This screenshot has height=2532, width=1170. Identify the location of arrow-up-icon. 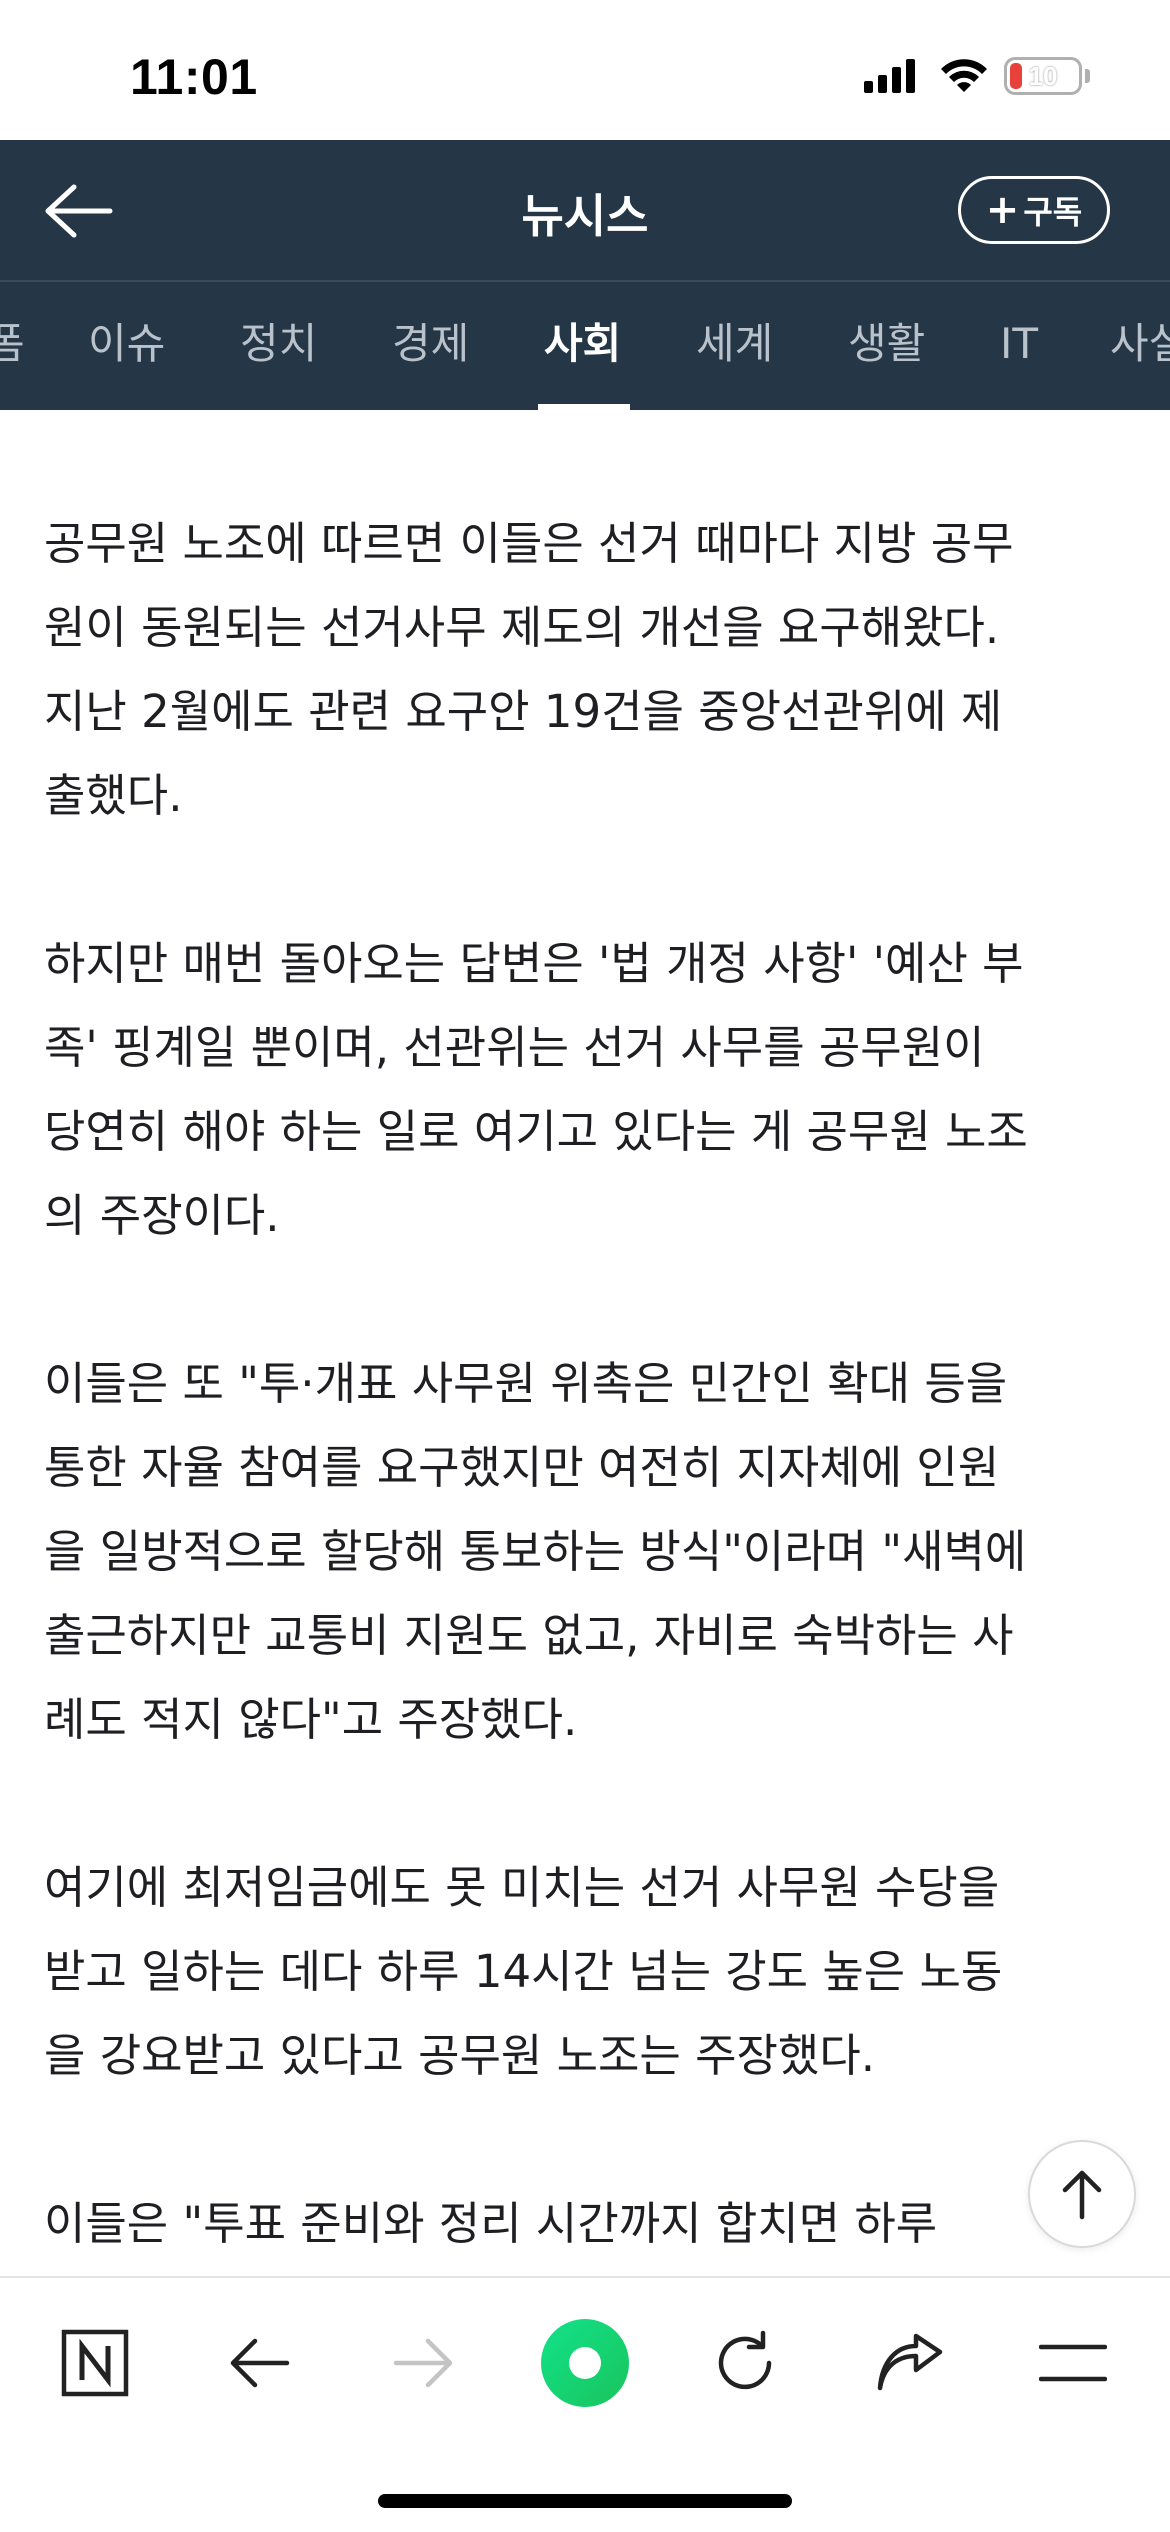
(1082, 2195).